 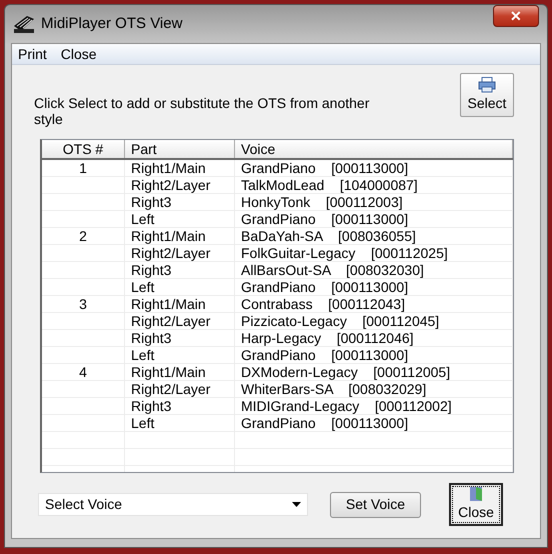 I want to click on voice-dropdown: Select Voice, so click(x=173, y=504).